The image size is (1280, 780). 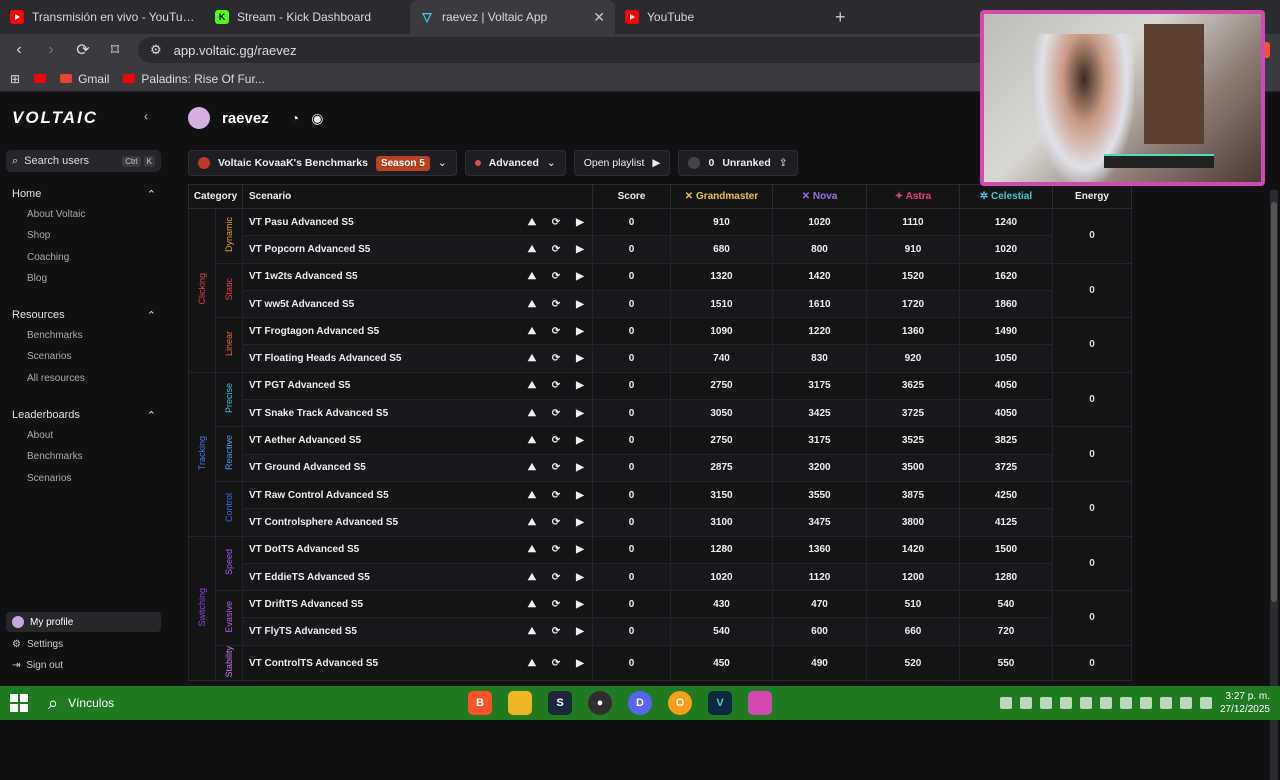 I want to click on scenario-cell: VT Pasu Advanced S5 ⛰ ⟳ ▶, so click(x=417, y=222).